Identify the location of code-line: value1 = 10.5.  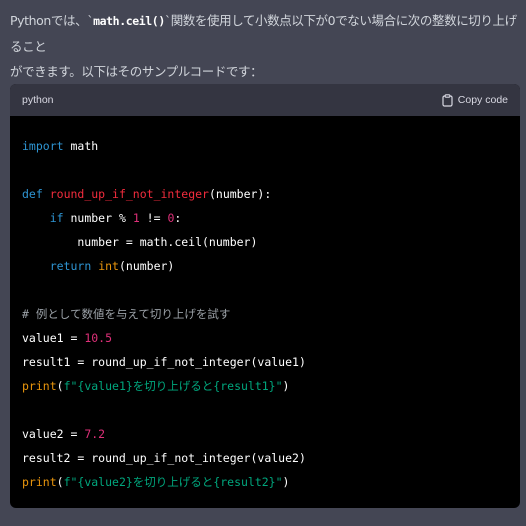
(265, 338).